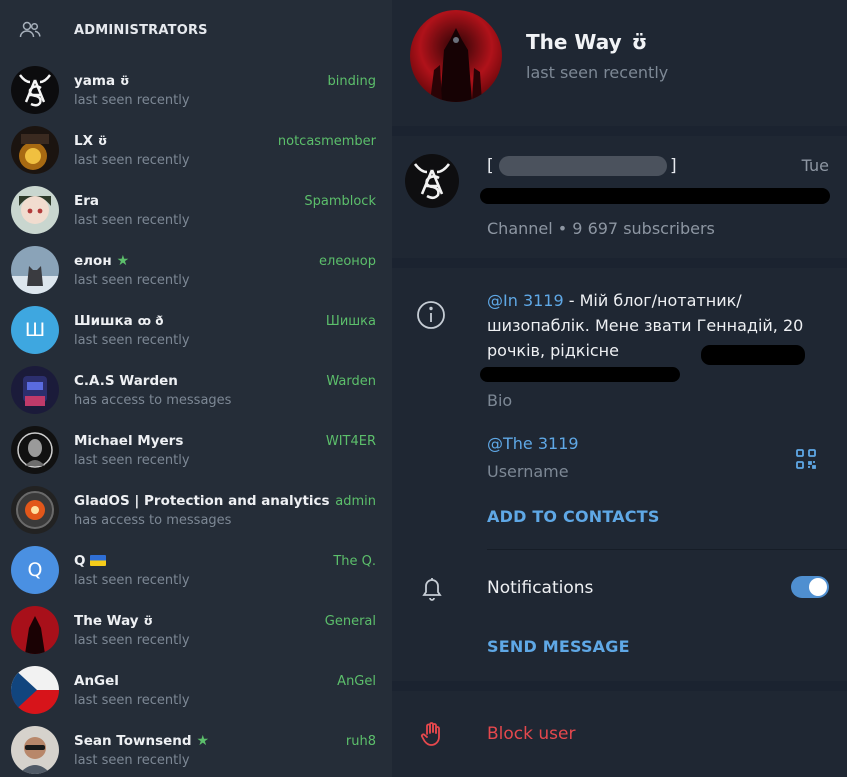 Image resolution: width=847 pixels, height=777 pixels. What do you see at coordinates (351, 381) in the screenshot?
I see `admin-role: Warden` at bounding box center [351, 381].